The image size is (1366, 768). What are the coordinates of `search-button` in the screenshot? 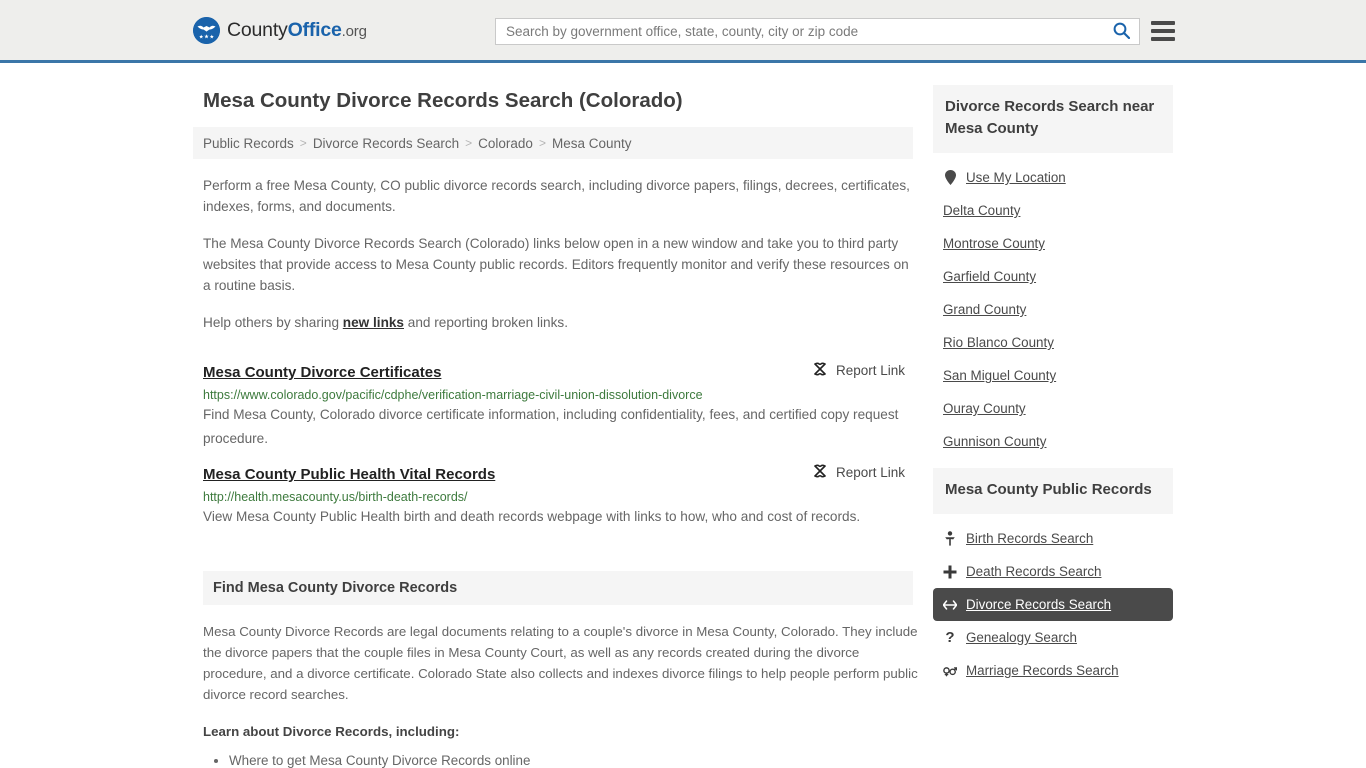 It's located at (1121, 31).